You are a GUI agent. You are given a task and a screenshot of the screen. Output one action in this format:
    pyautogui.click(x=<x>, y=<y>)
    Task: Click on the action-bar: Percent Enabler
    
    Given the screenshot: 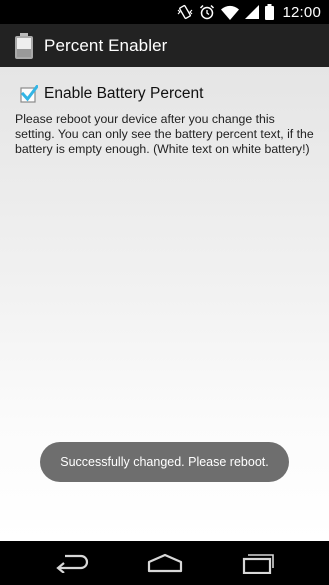 What is the action you would take?
    pyautogui.click(x=164, y=45)
    